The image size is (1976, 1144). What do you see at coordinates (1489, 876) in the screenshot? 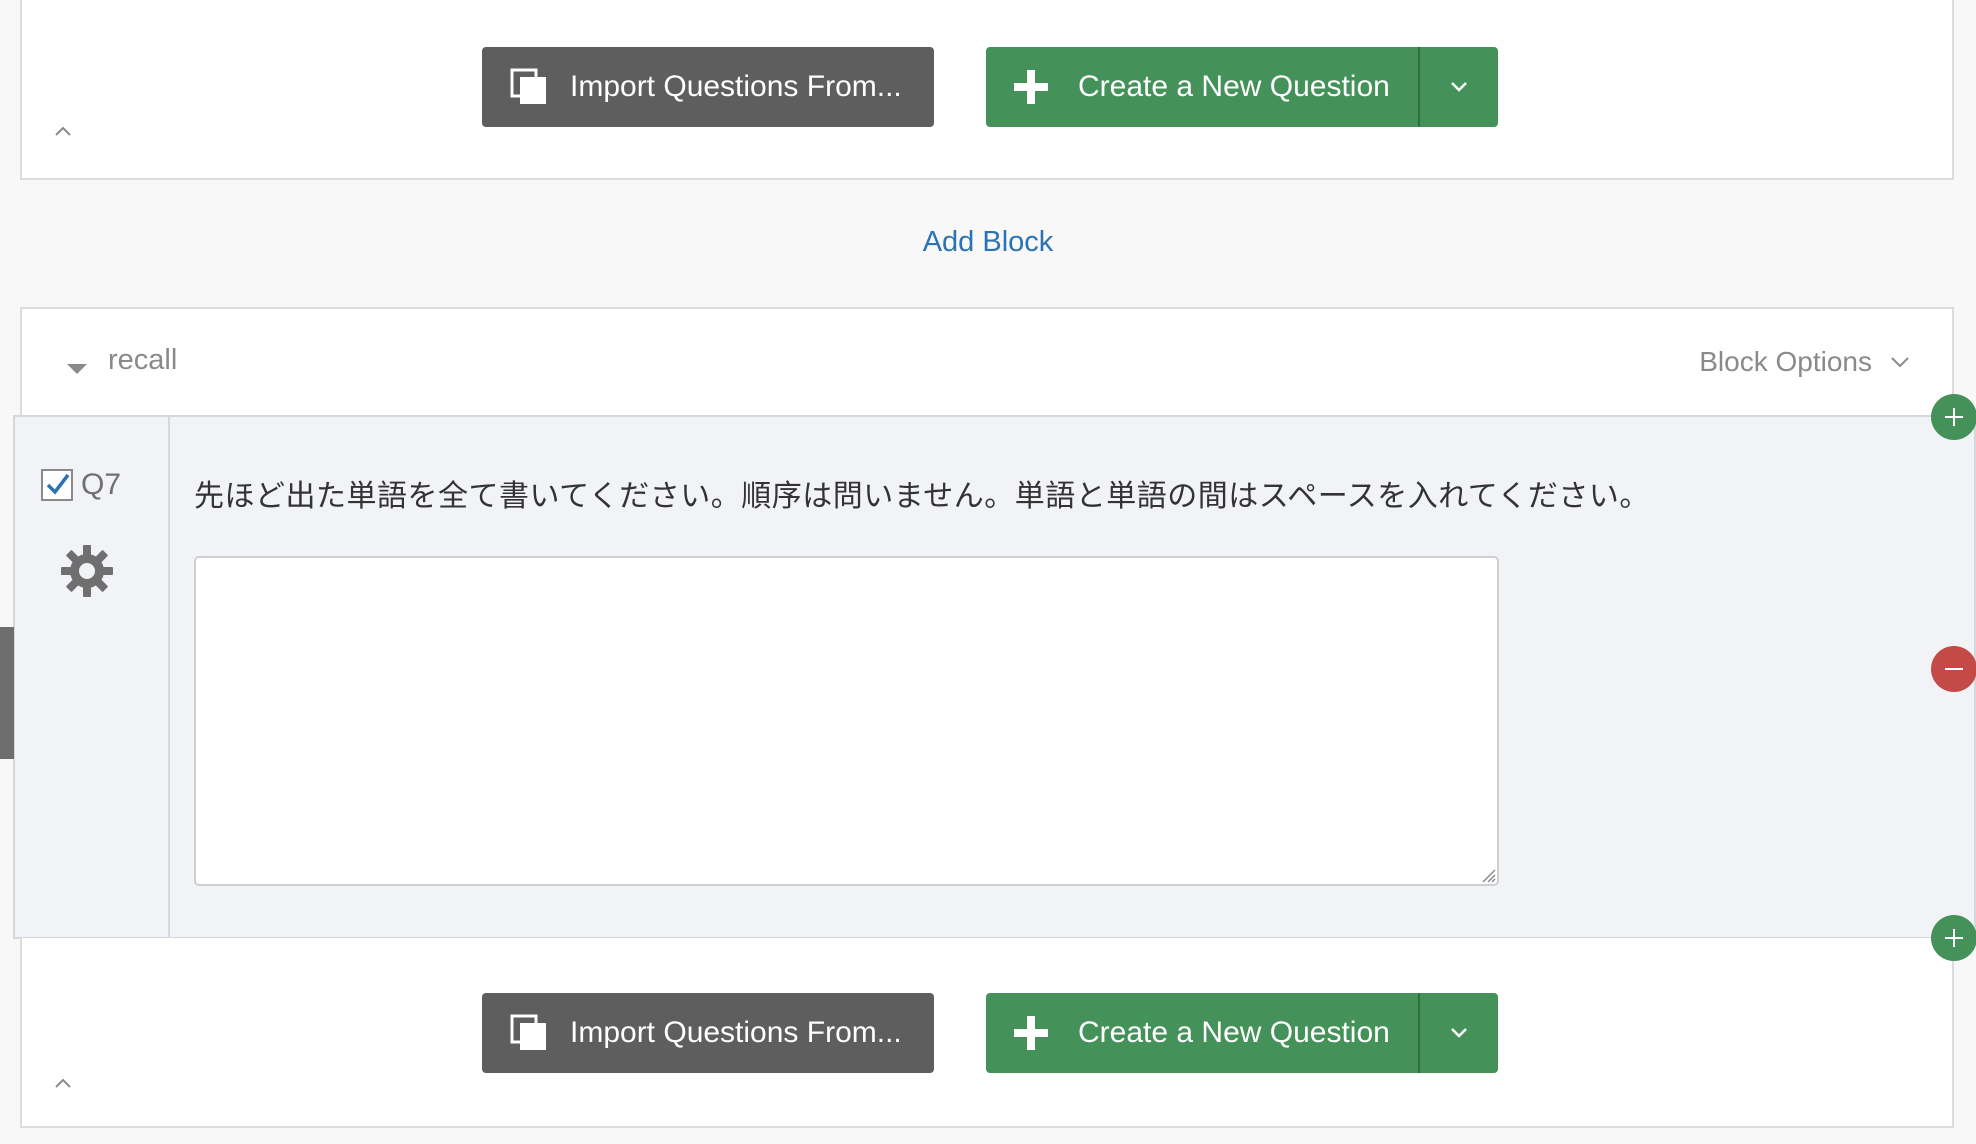
I see `resize-grip-icon` at bounding box center [1489, 876].